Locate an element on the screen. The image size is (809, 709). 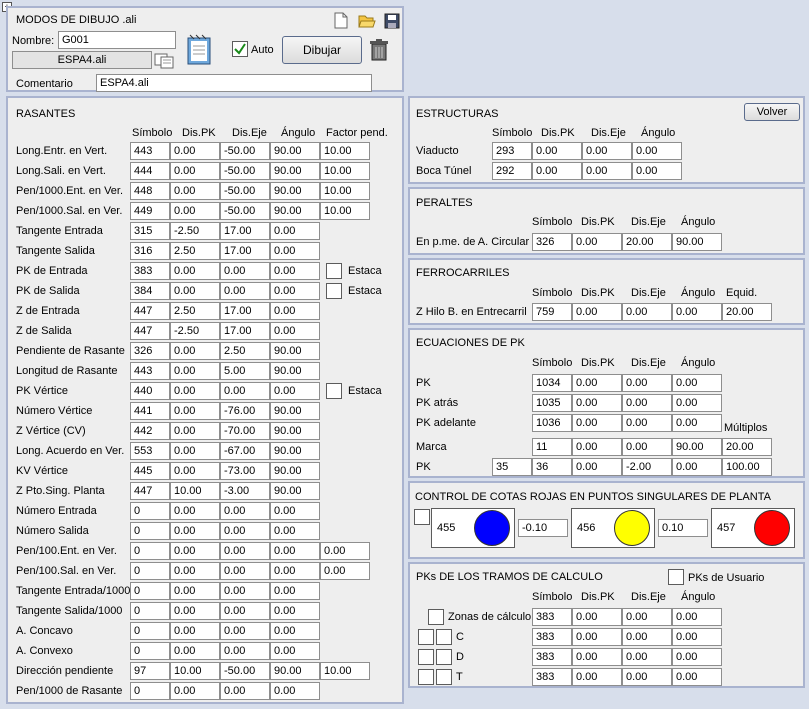
zonas-calculo-checkbox is located at coordinates (436, 617).